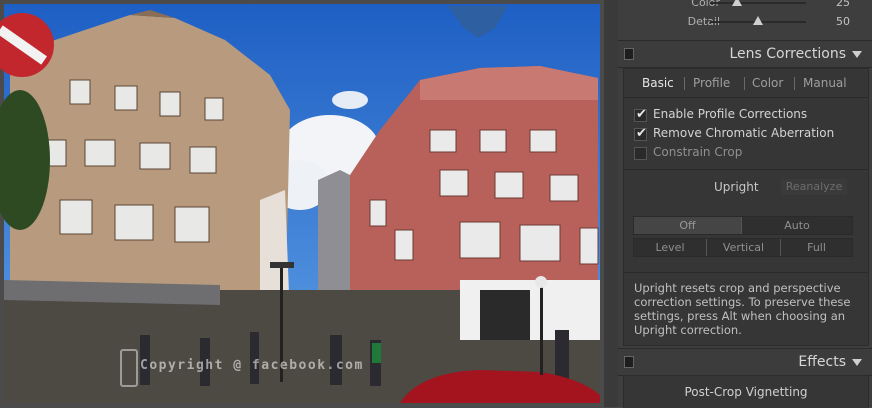 The height and width of the screenshot is (408, 872). I want to click on panel-divider, so click(611, 203).